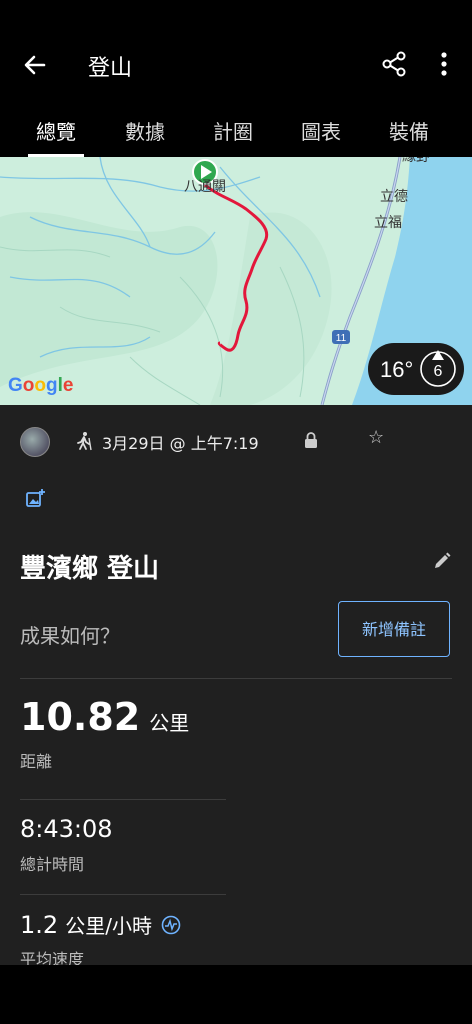 This screenshot has width=472, height=1024. I want to click on distance-value: 10.82, so click(80, 717).